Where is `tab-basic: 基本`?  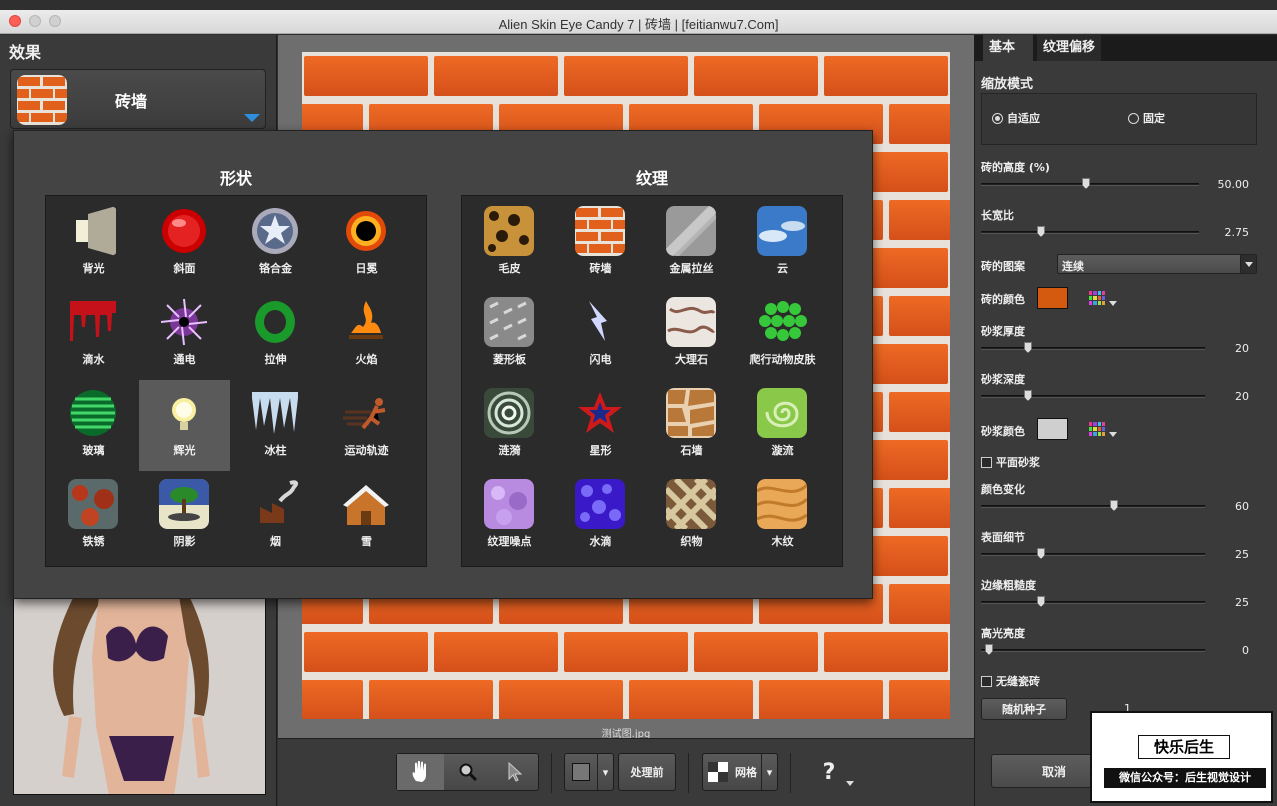
tab-basic: 基本 is located at coordinates (1008, 48).